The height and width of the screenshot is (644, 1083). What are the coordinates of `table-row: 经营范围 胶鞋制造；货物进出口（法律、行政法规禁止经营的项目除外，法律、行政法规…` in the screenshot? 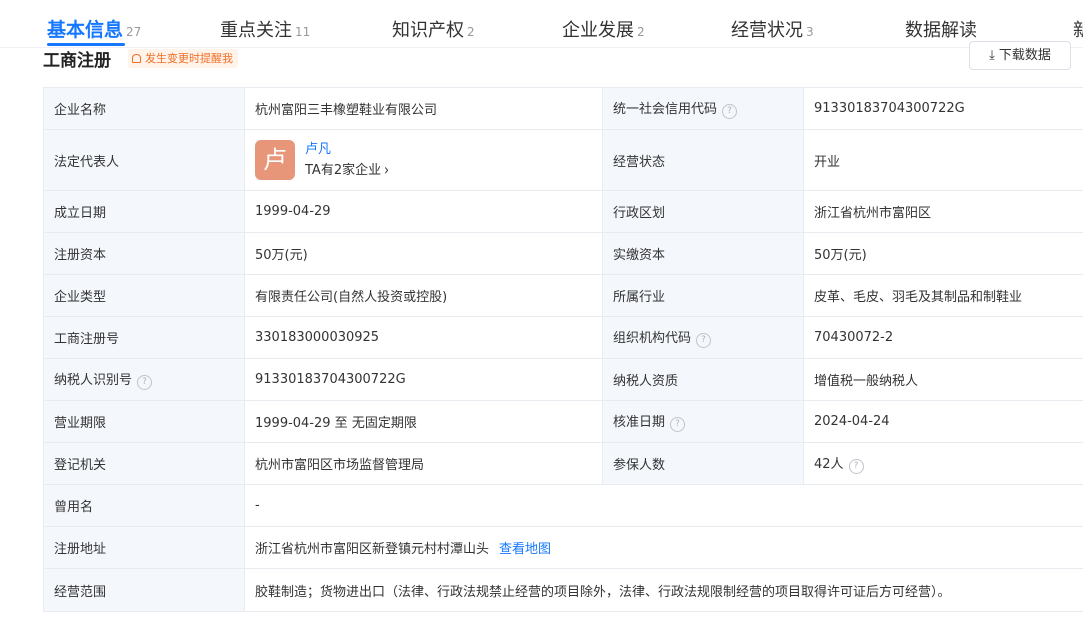 It's located at (563, 590).